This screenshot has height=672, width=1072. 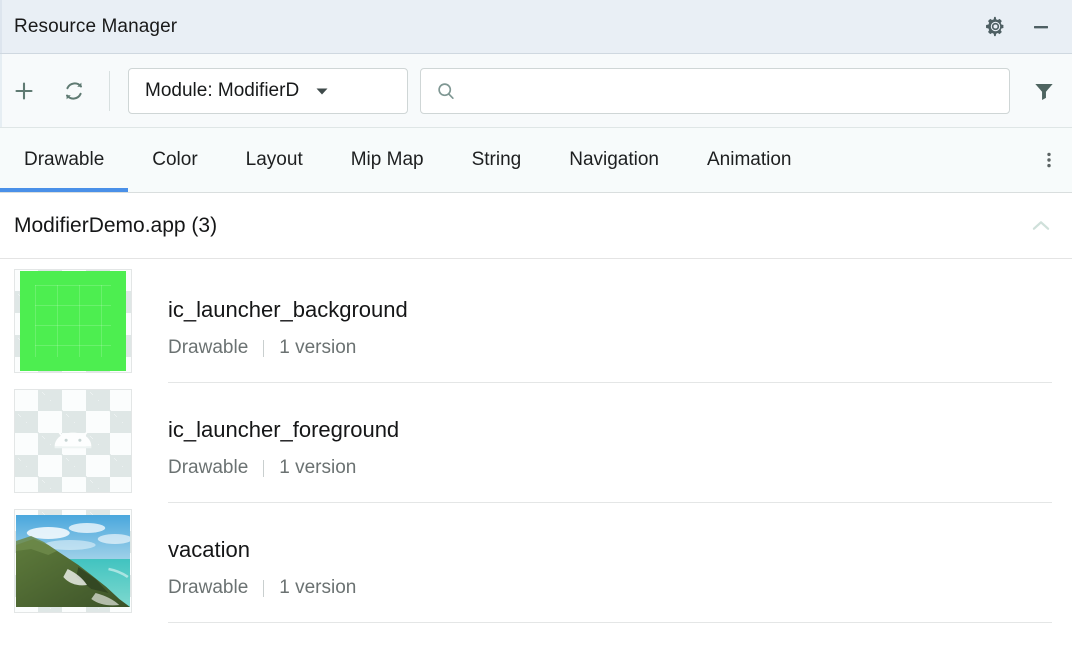 I want to click on tab-label: Mip Map, so click(x=387, y=159).